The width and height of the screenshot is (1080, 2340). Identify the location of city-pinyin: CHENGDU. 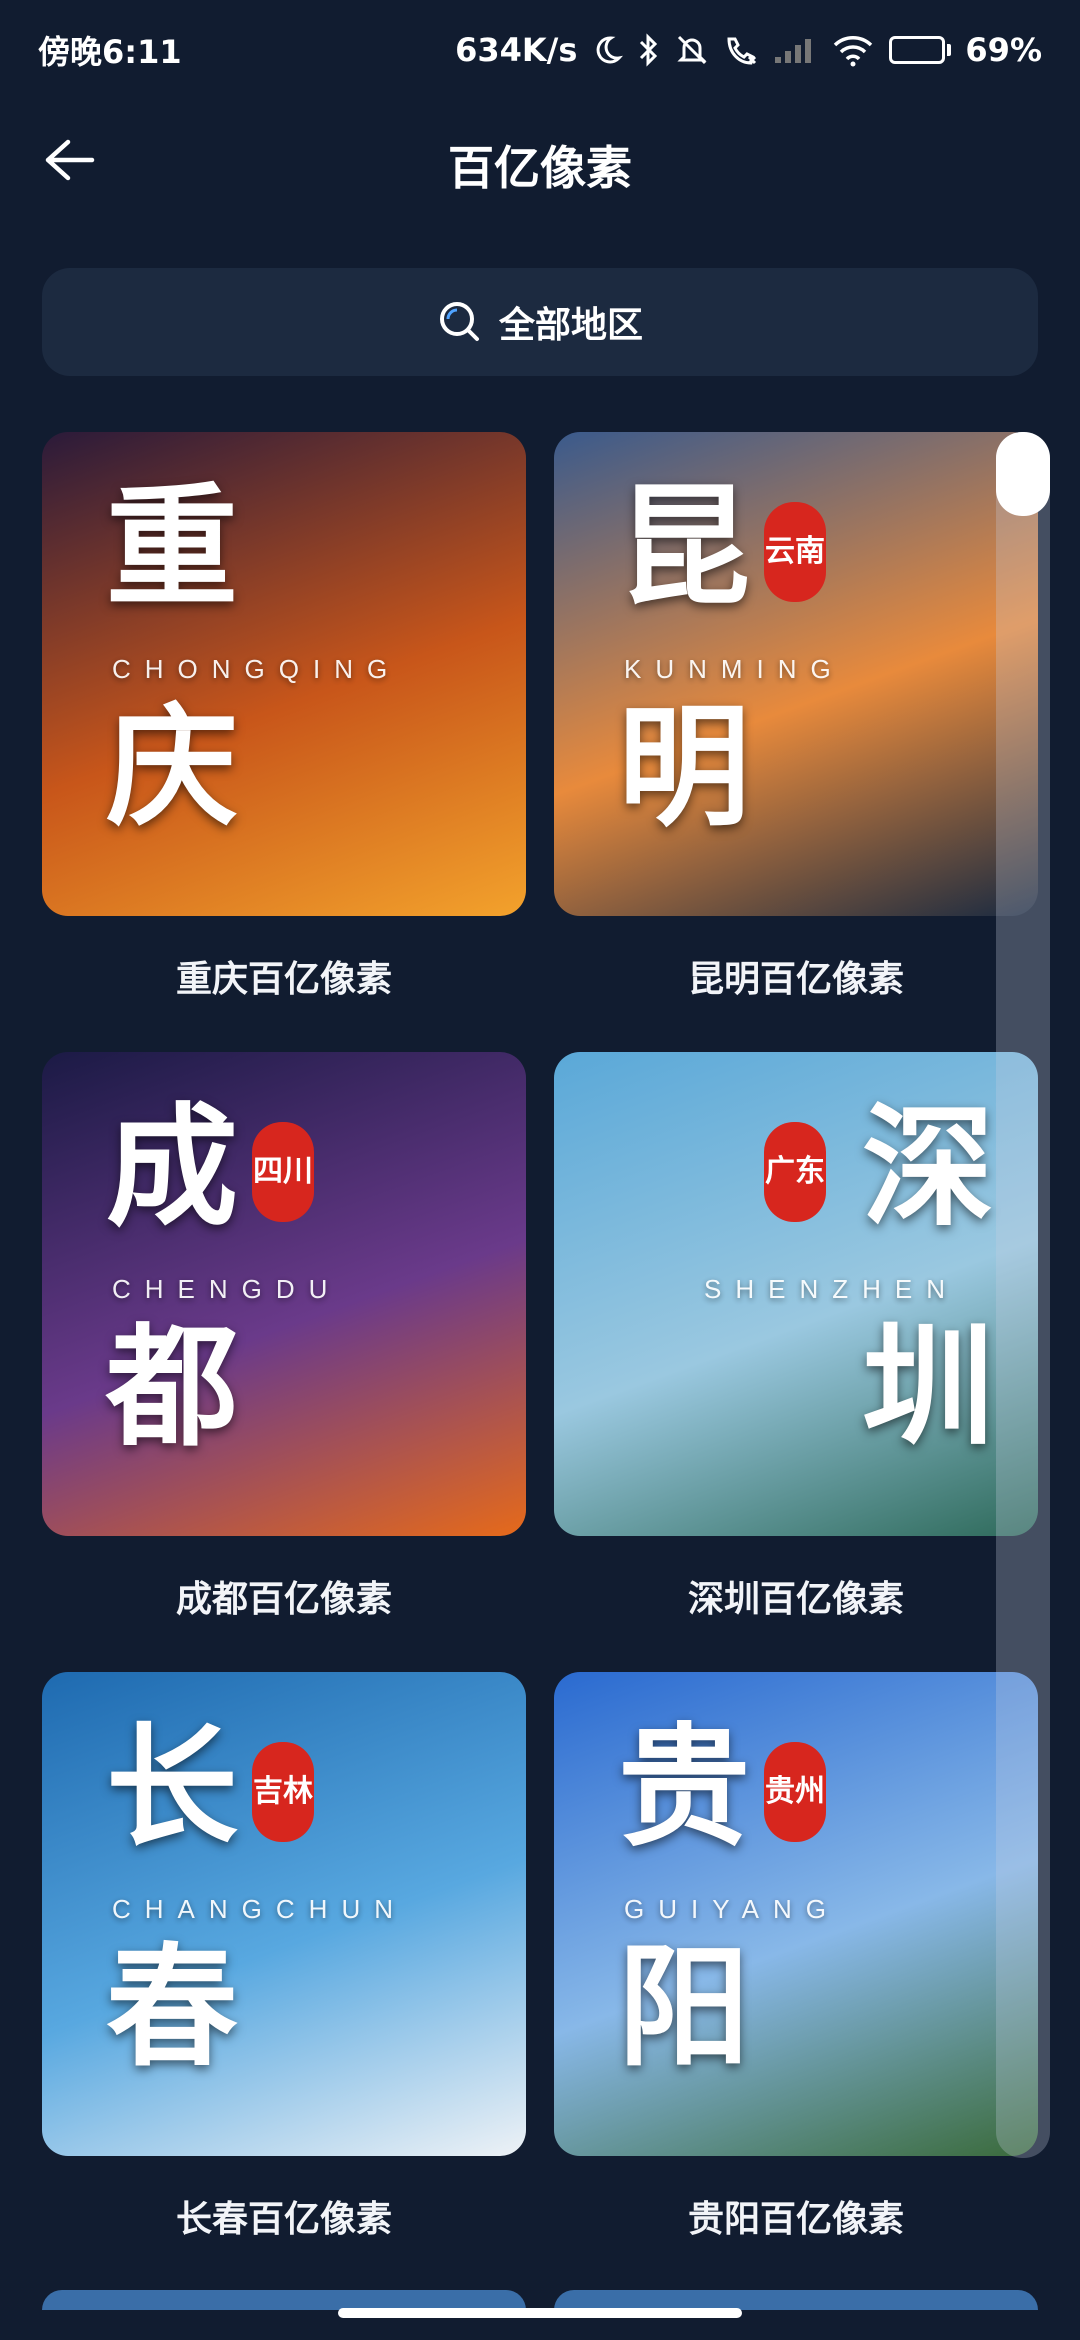
(227, 1289).